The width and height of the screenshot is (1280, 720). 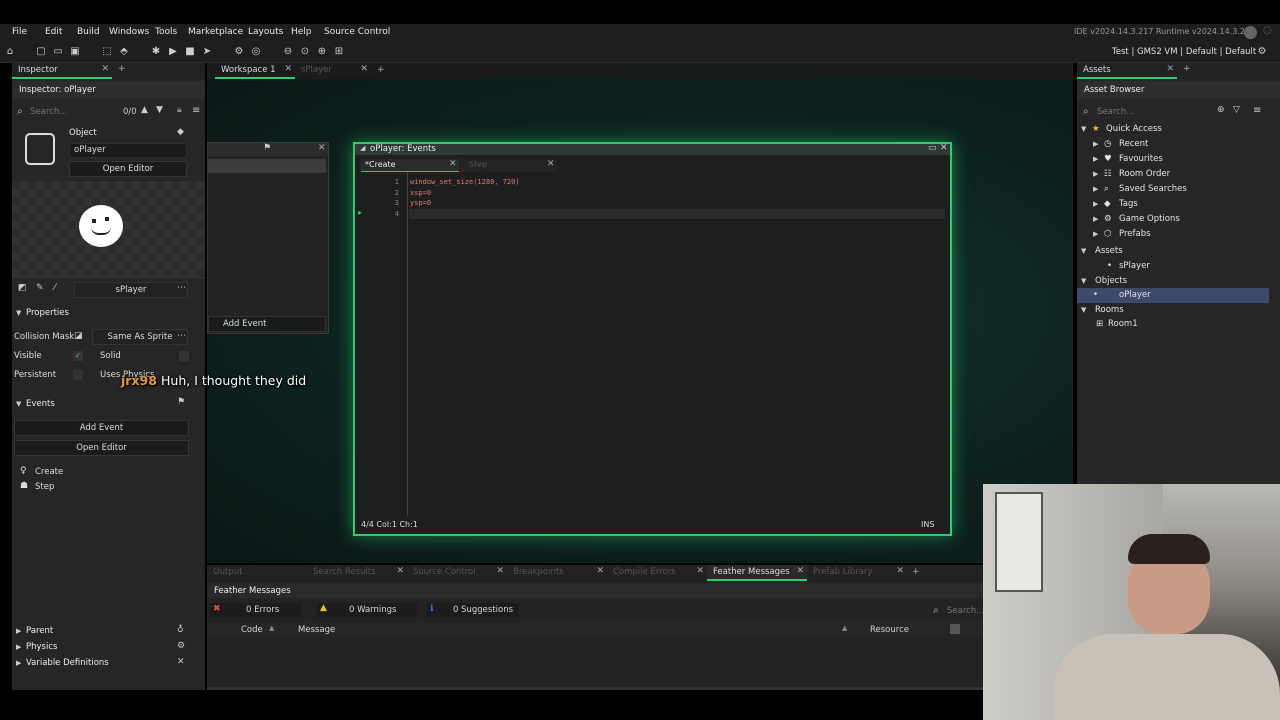 What do you see at coordinates (78, 356) in the screenshot?
I see `visible-checkbox: ✓` at bounding box center [78, 356].